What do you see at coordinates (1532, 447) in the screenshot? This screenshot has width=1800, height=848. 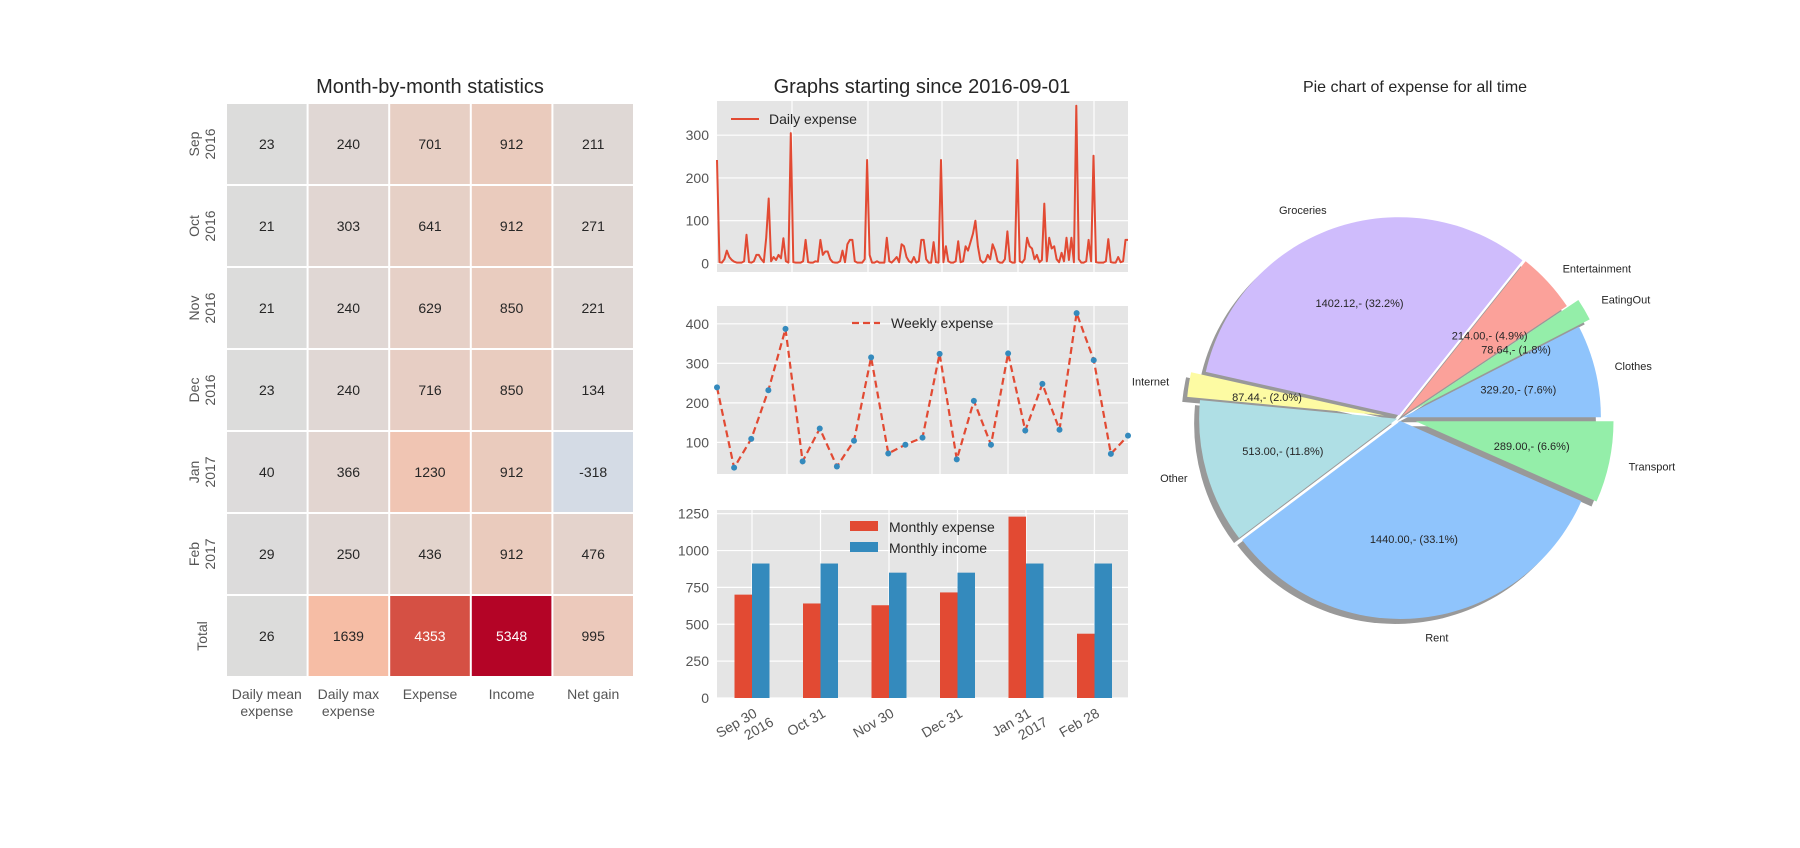 I see `pie-value-label: 289.00,- (6.6%)` at bounding box center [1532, 447].